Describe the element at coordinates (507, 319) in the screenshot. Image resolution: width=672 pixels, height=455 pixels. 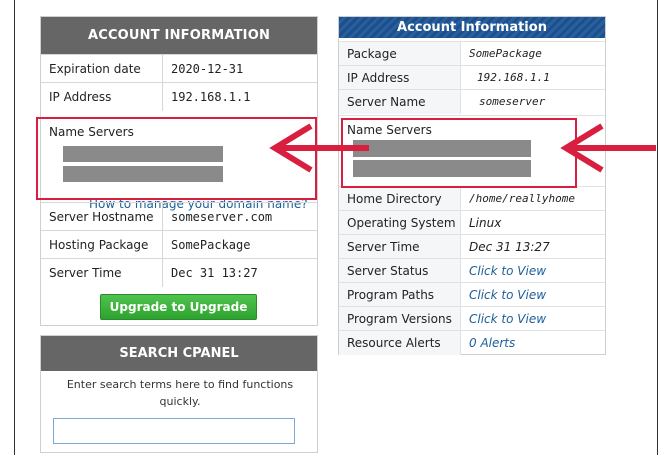
I see `program-versions-link: Click to View` at that location.